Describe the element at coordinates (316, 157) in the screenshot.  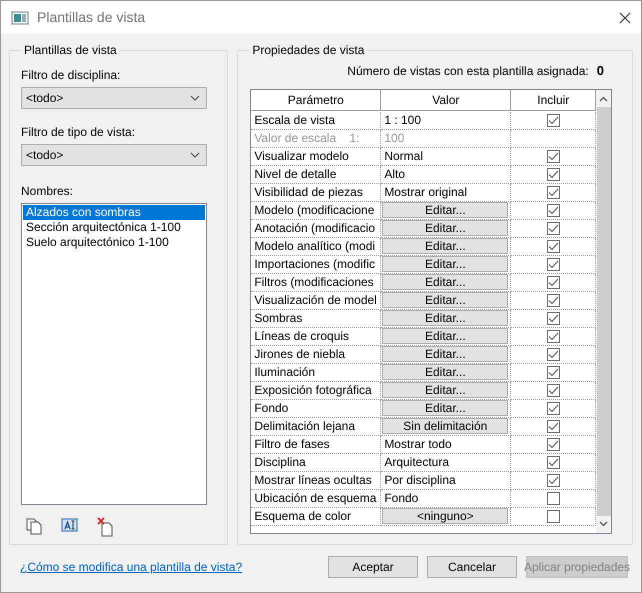
I see `parameter-cell: Visualizar modelo` at that location.